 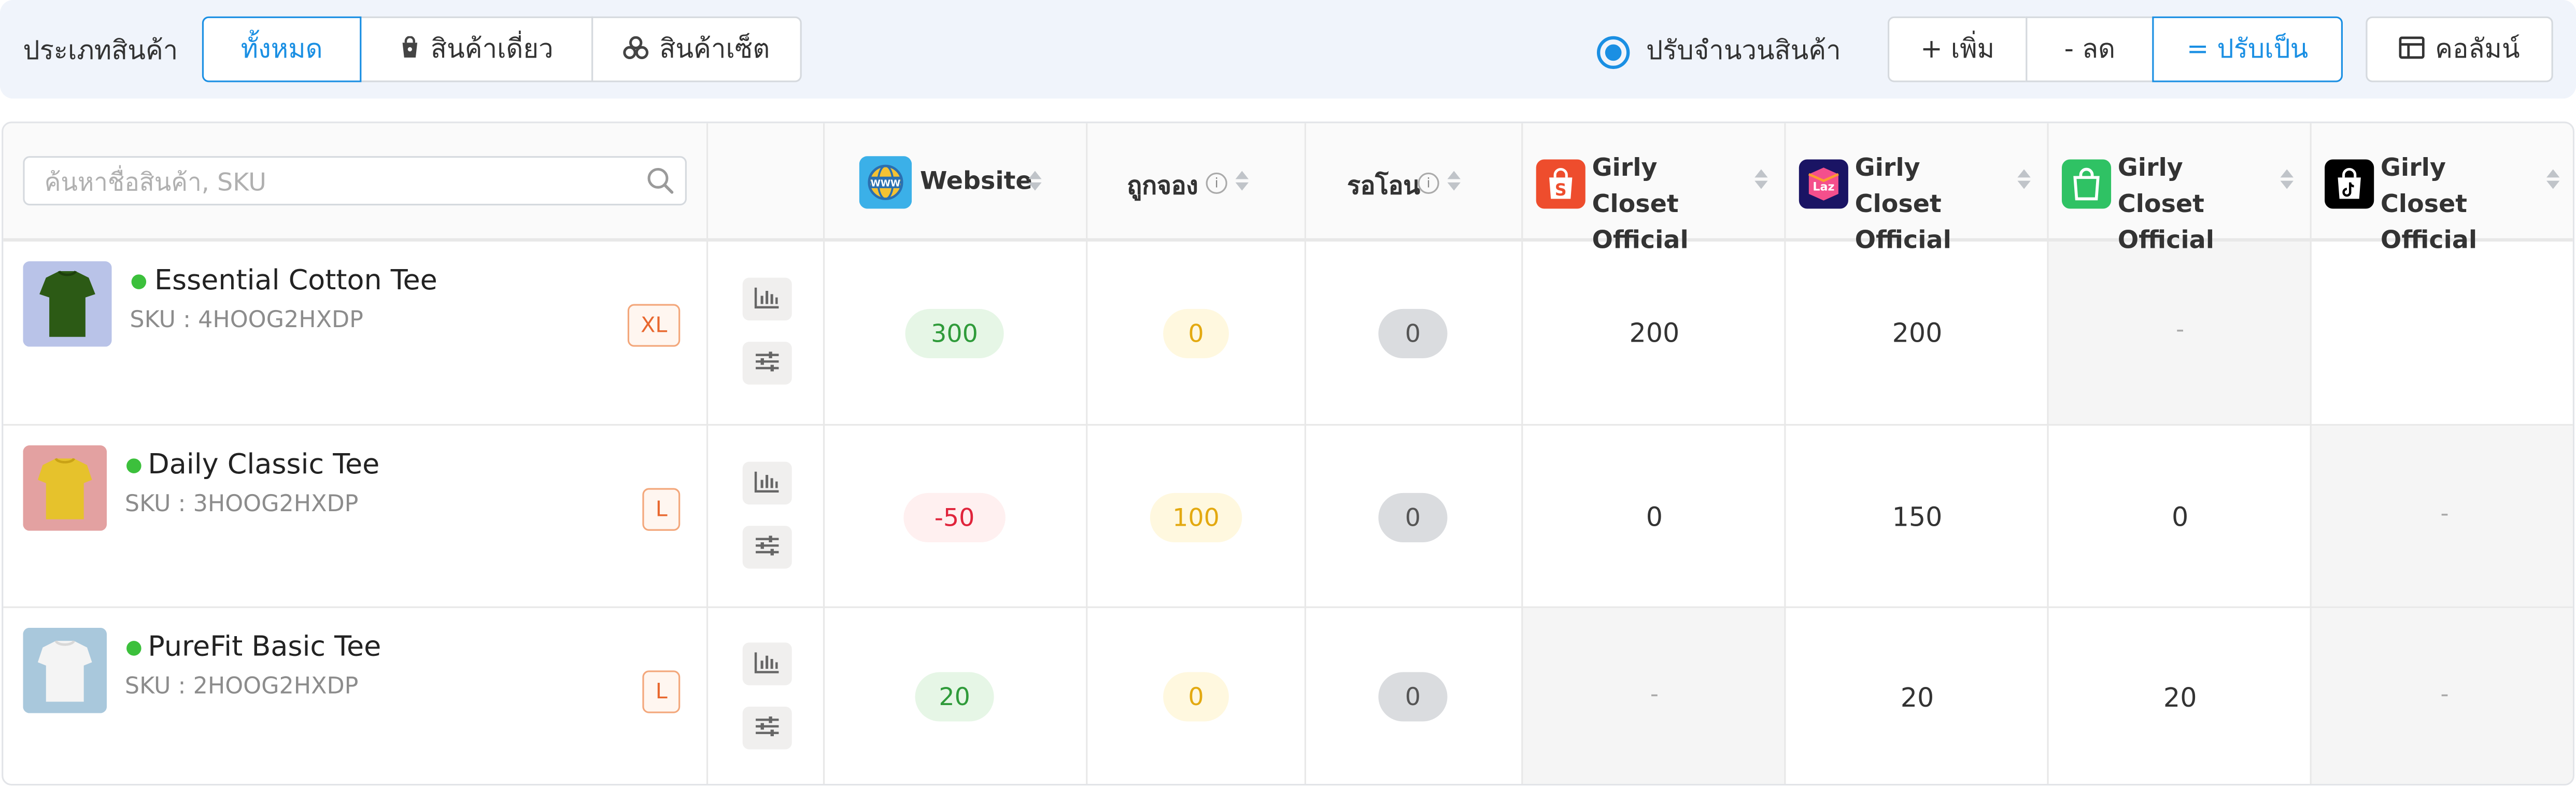 I want to click on mode-set-button: = ปรับเป็น, so click(x=2247, y=49).